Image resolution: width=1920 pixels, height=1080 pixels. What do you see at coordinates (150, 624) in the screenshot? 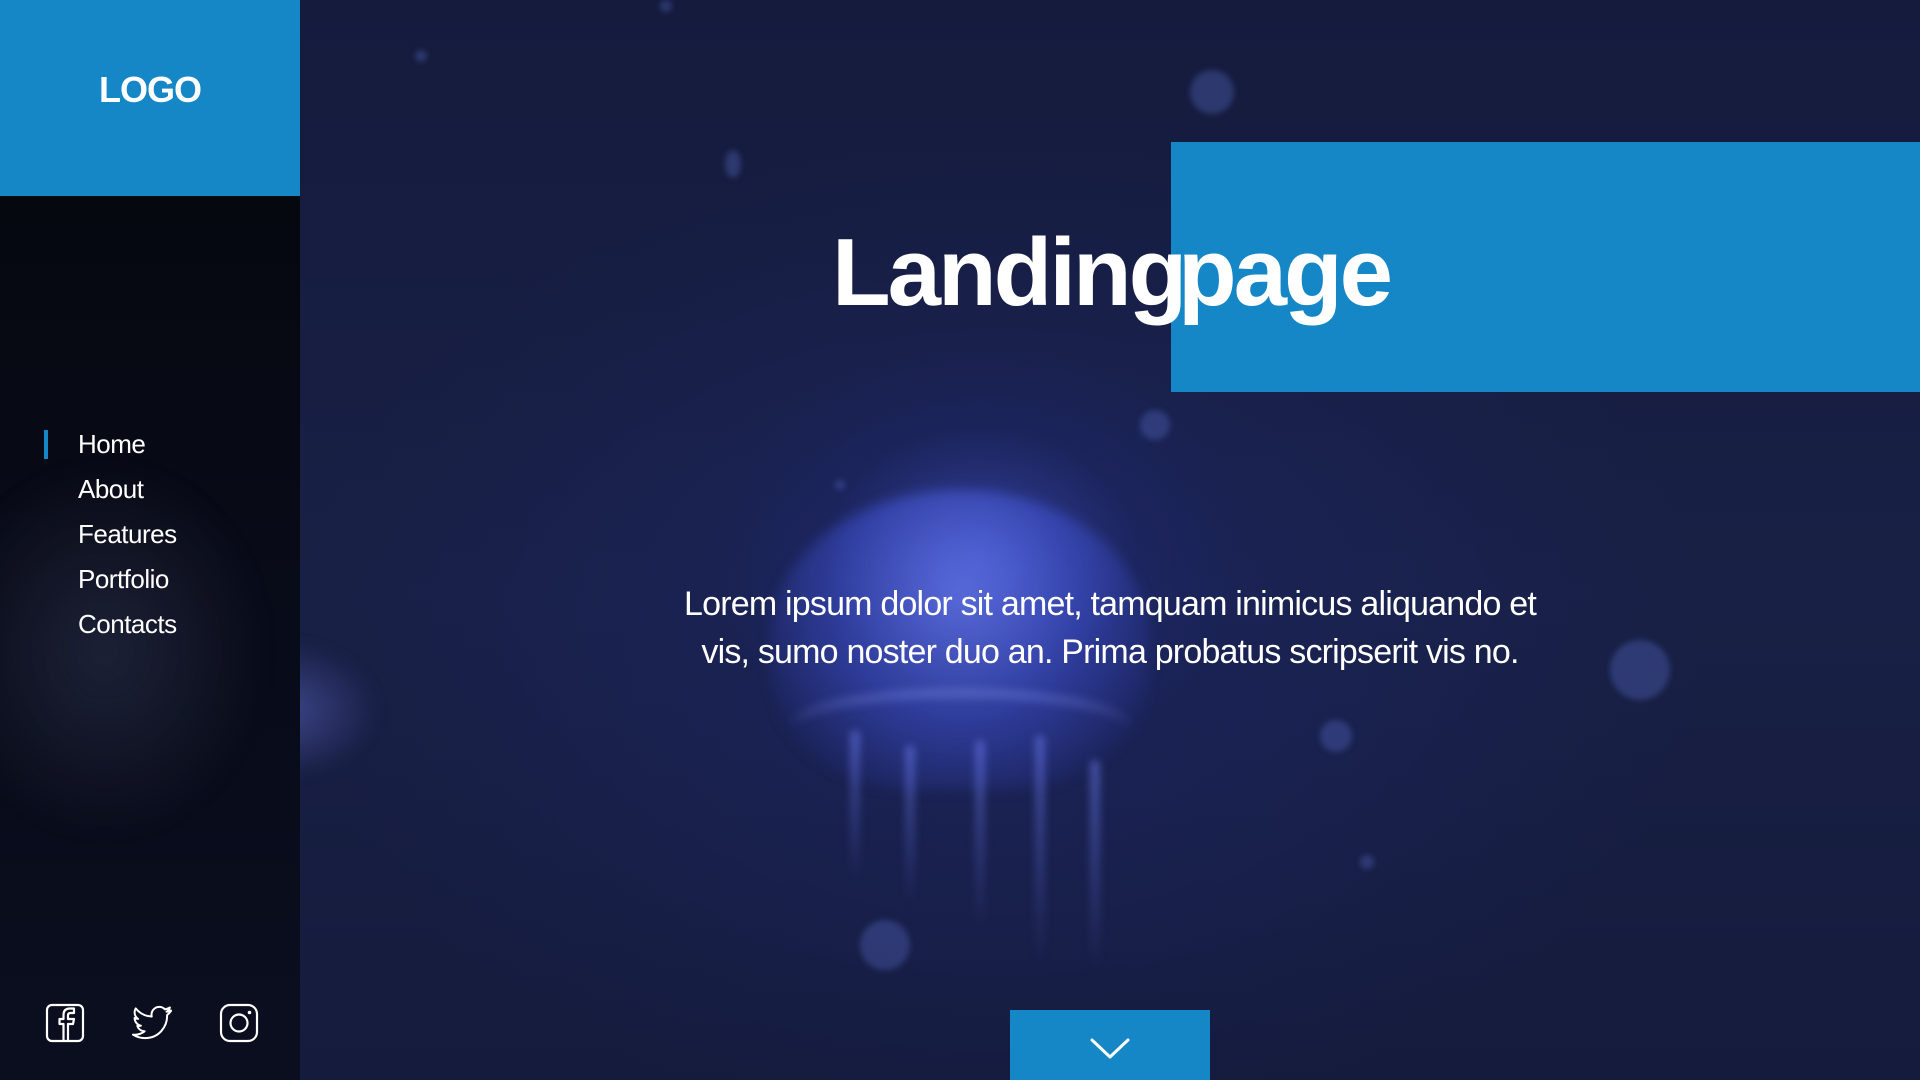
I see `nav-item-contacts: Contacts` at bounding box center [150, 624].